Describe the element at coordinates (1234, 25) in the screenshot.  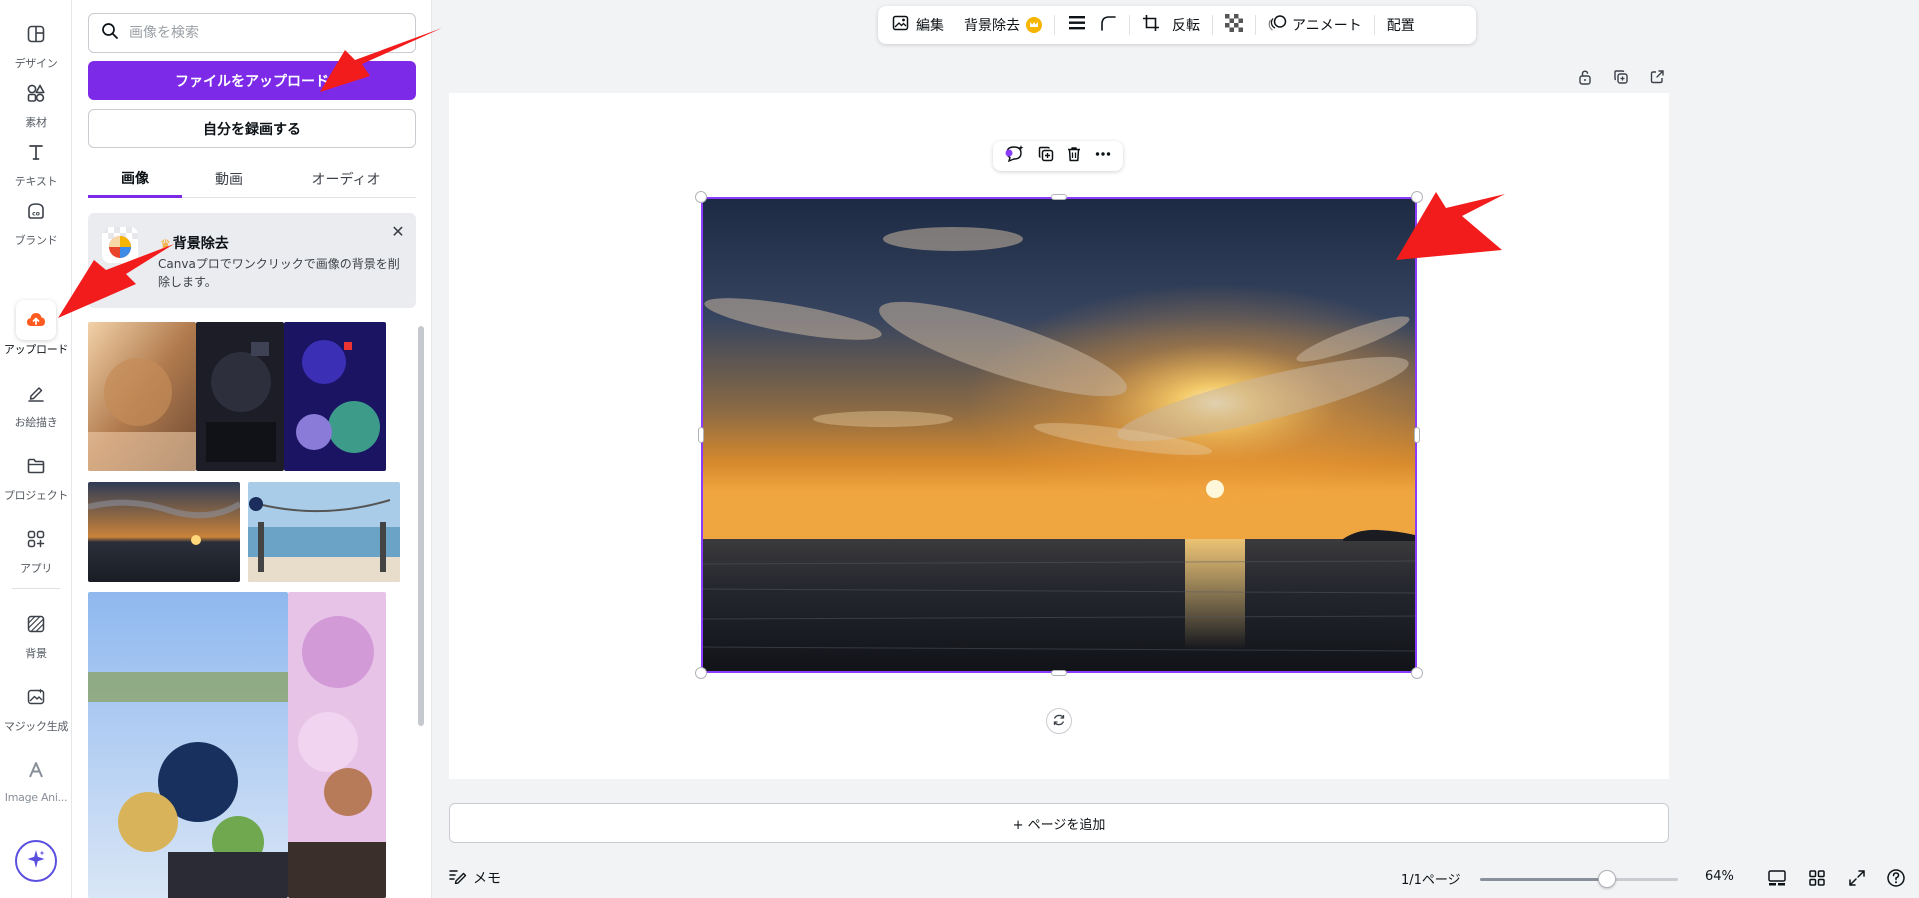
I see `transparency-button` at that location.